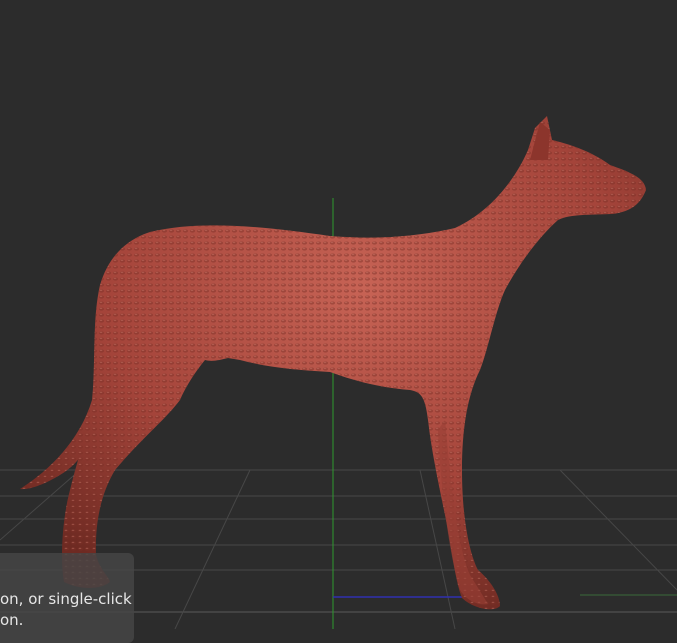 The width and height of the screenshot is (677, 643). I want to click on tooltip-line-1: on, or single-click, so click(66, 599).